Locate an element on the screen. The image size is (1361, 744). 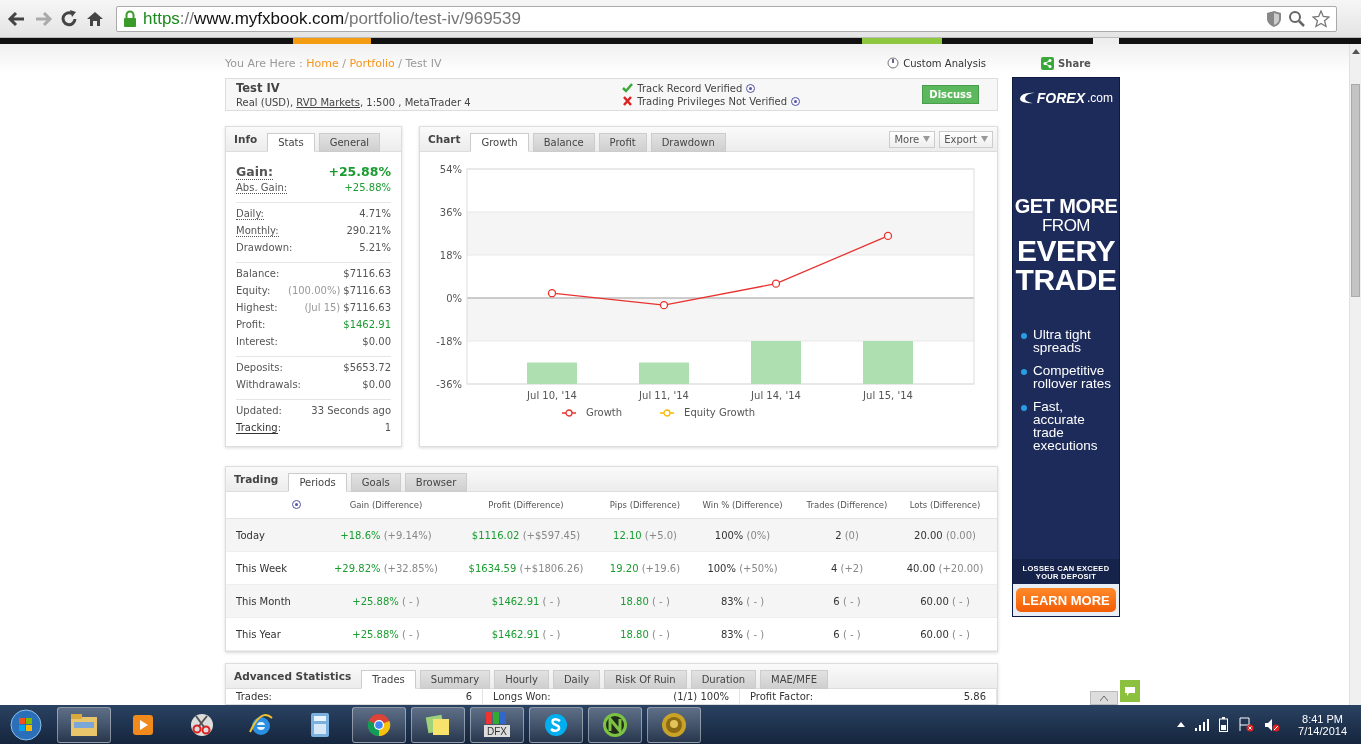
share-link: Share is located at coordinates (1066, 63).